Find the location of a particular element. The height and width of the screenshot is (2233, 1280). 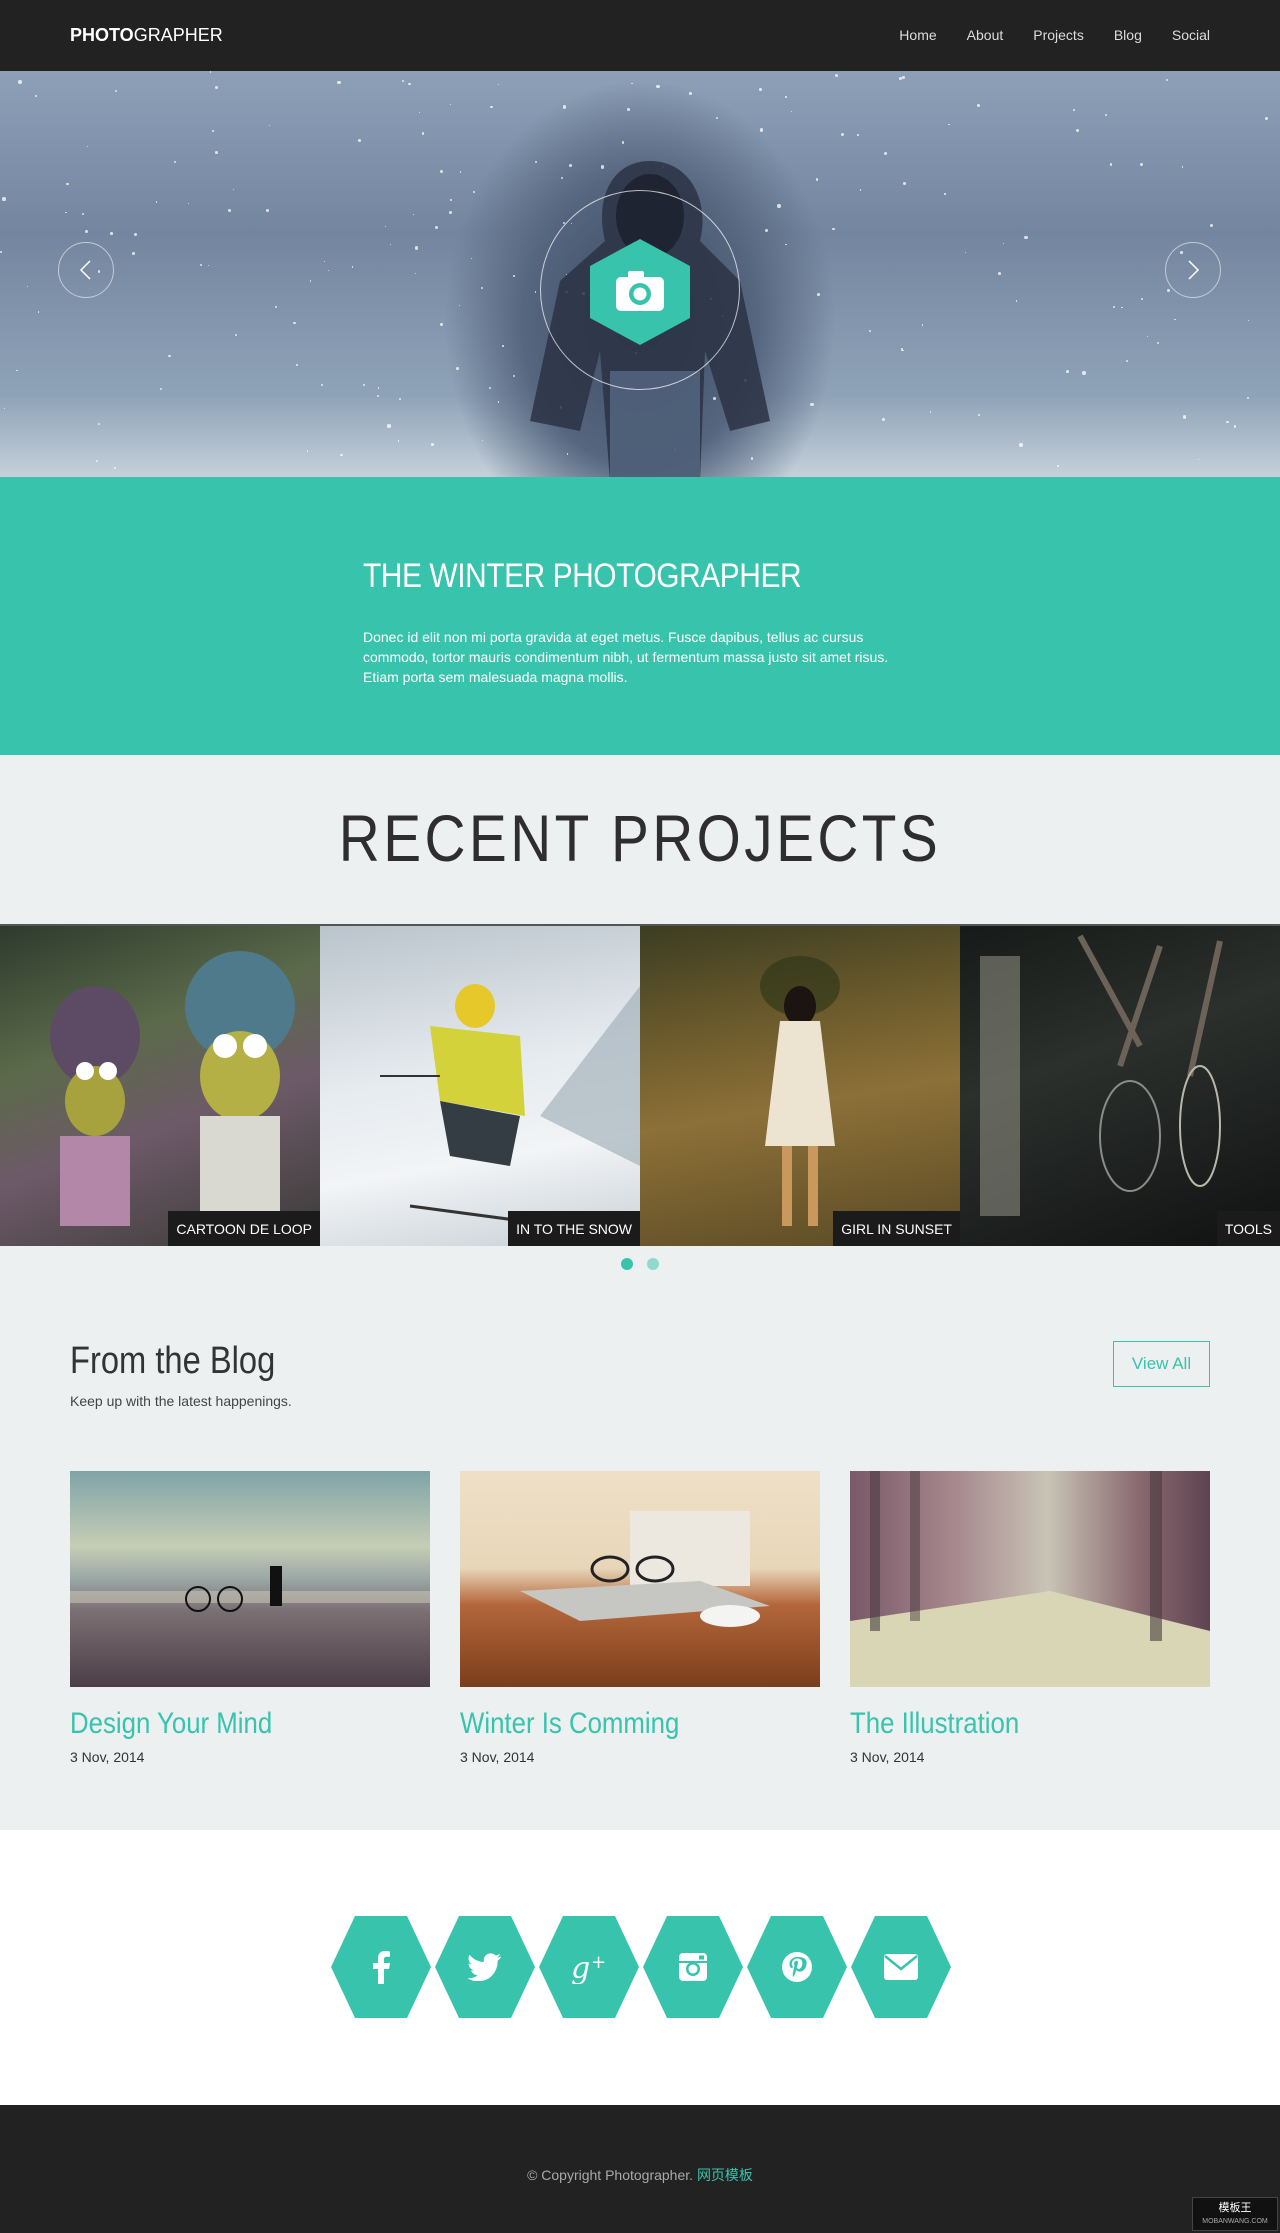

blog-post-illustration is located at coordinates (250, 1589).